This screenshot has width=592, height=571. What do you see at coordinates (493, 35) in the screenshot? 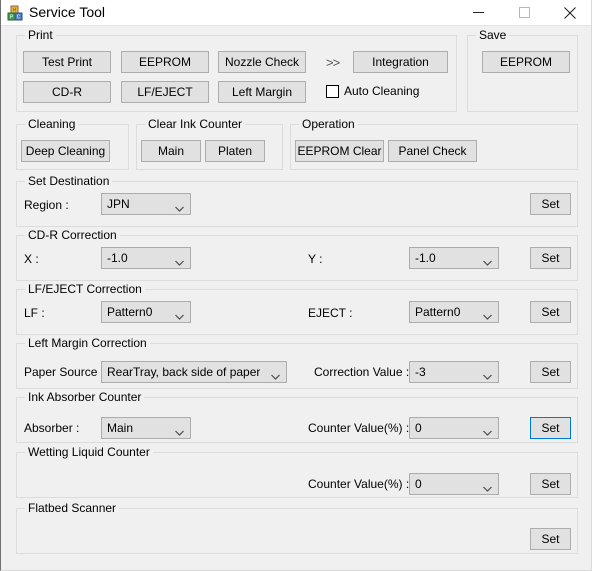
I see `group-save-legend: Save` at bounding box center [493, 35].